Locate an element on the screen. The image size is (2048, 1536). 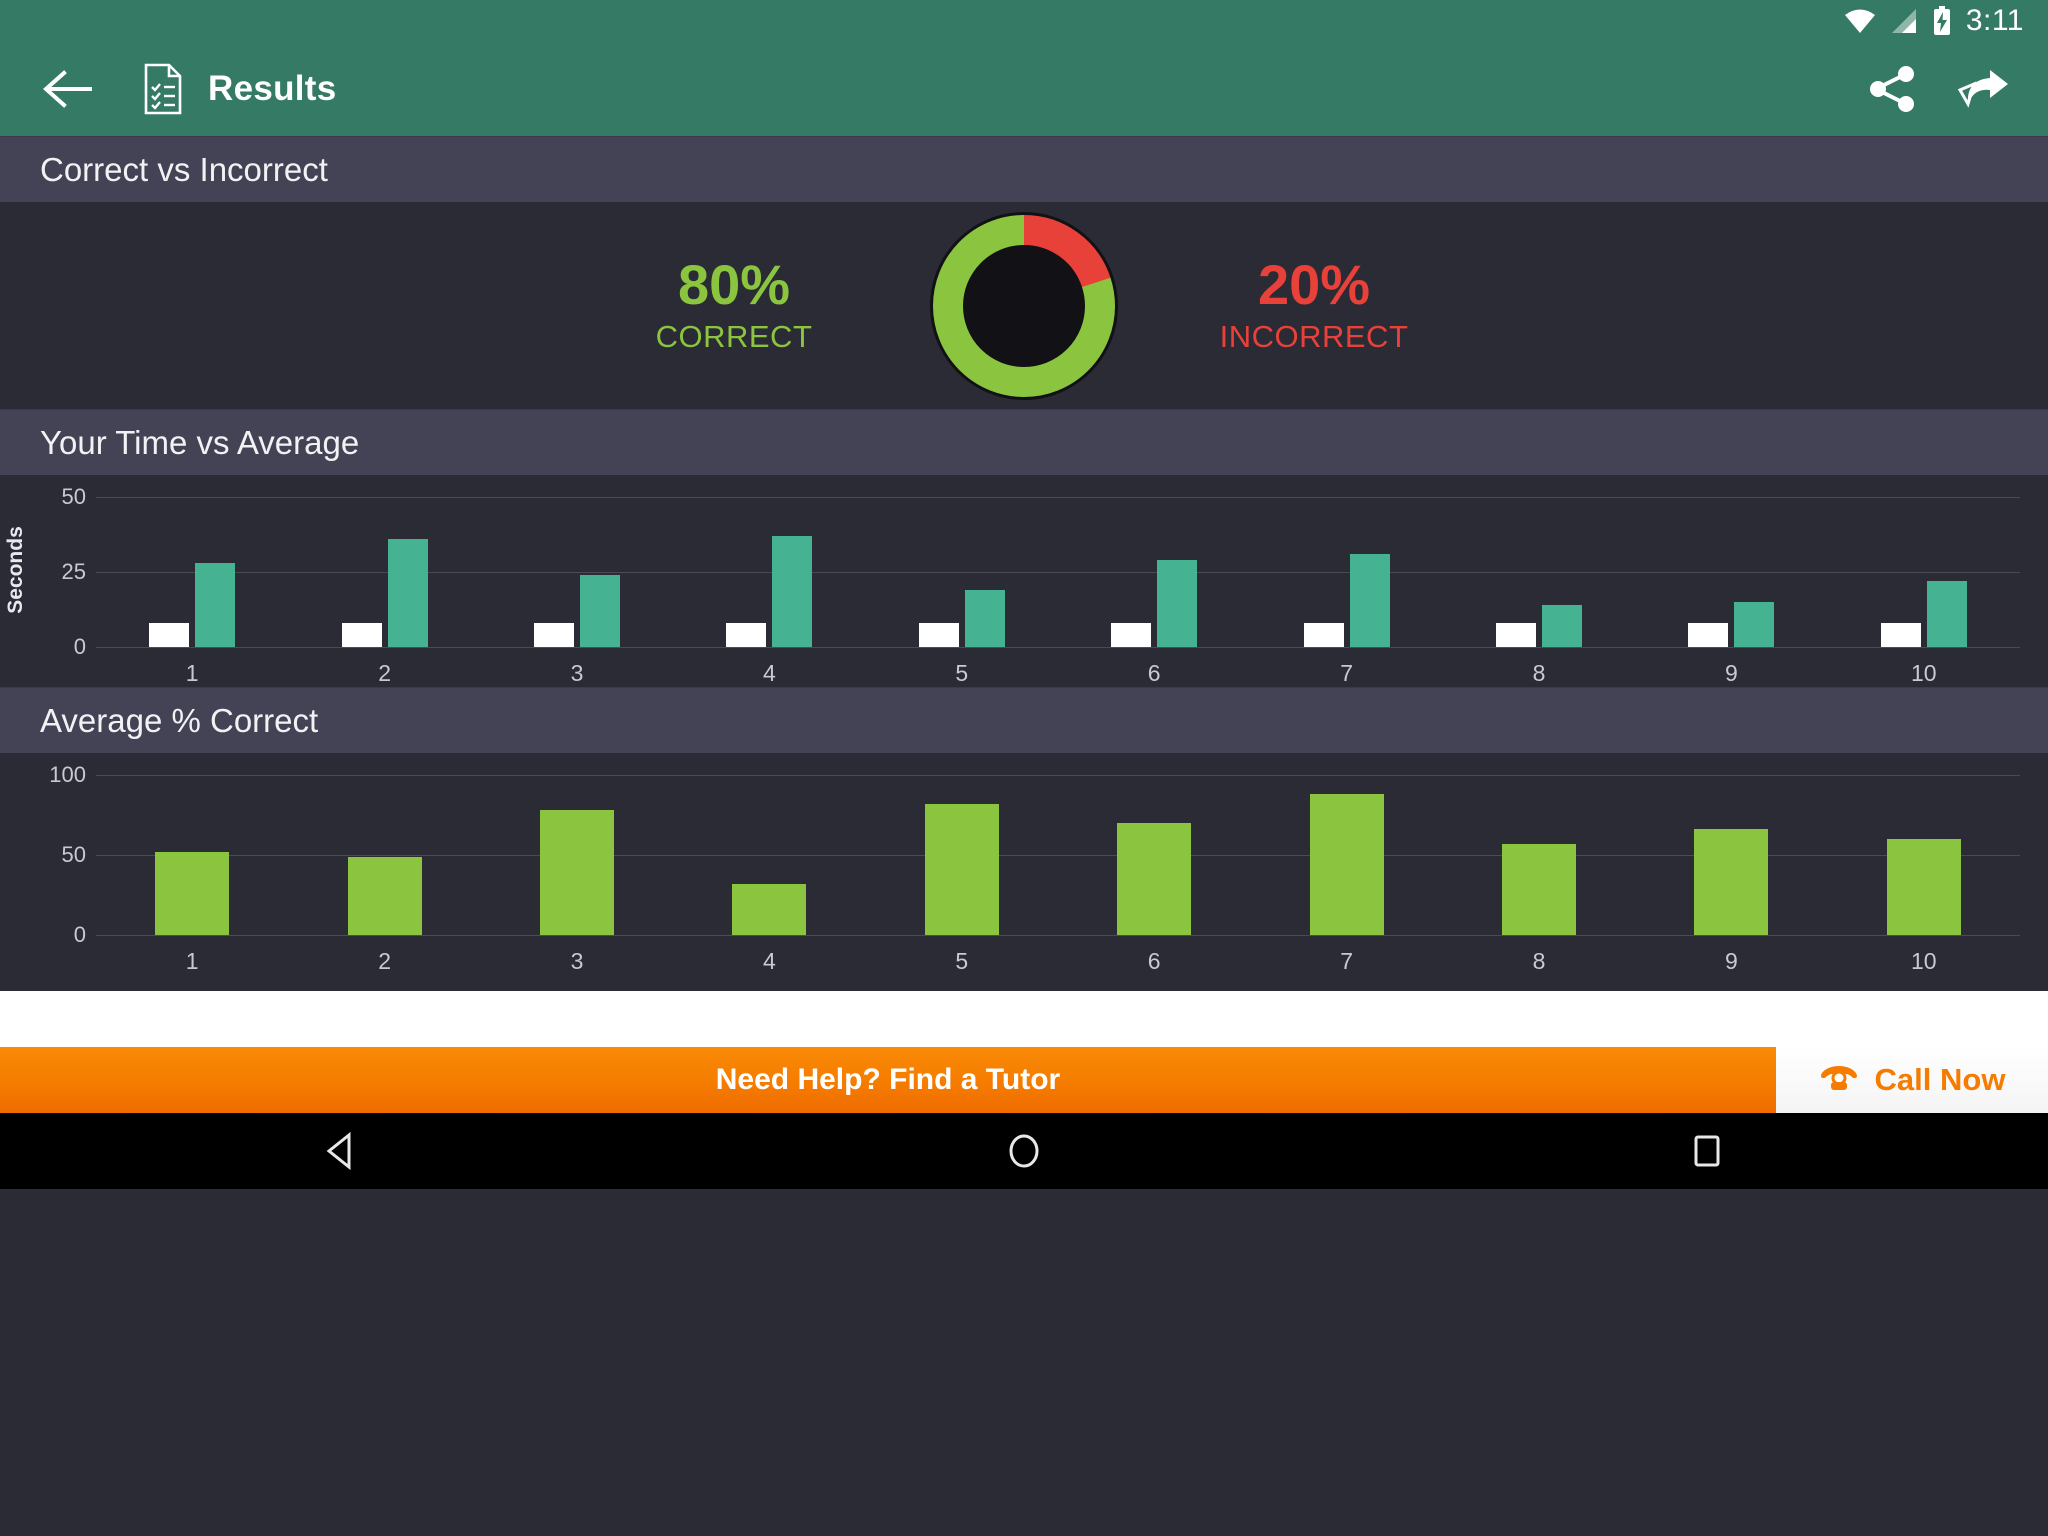
x-axis-tick: 7 is located at coordinates (1346, 961).